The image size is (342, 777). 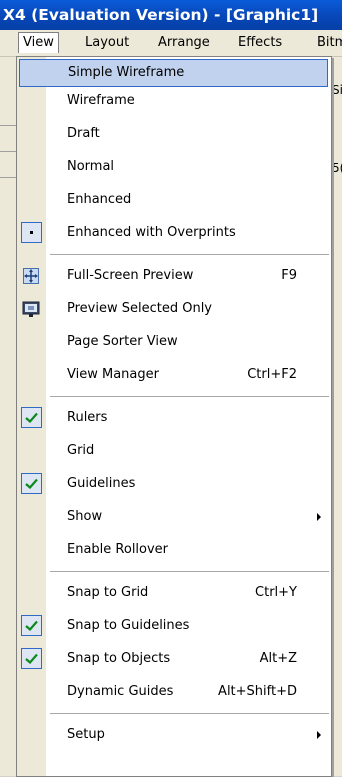 I want to click on menu-item-rulers: Rulers, so click(x=174, y=418).